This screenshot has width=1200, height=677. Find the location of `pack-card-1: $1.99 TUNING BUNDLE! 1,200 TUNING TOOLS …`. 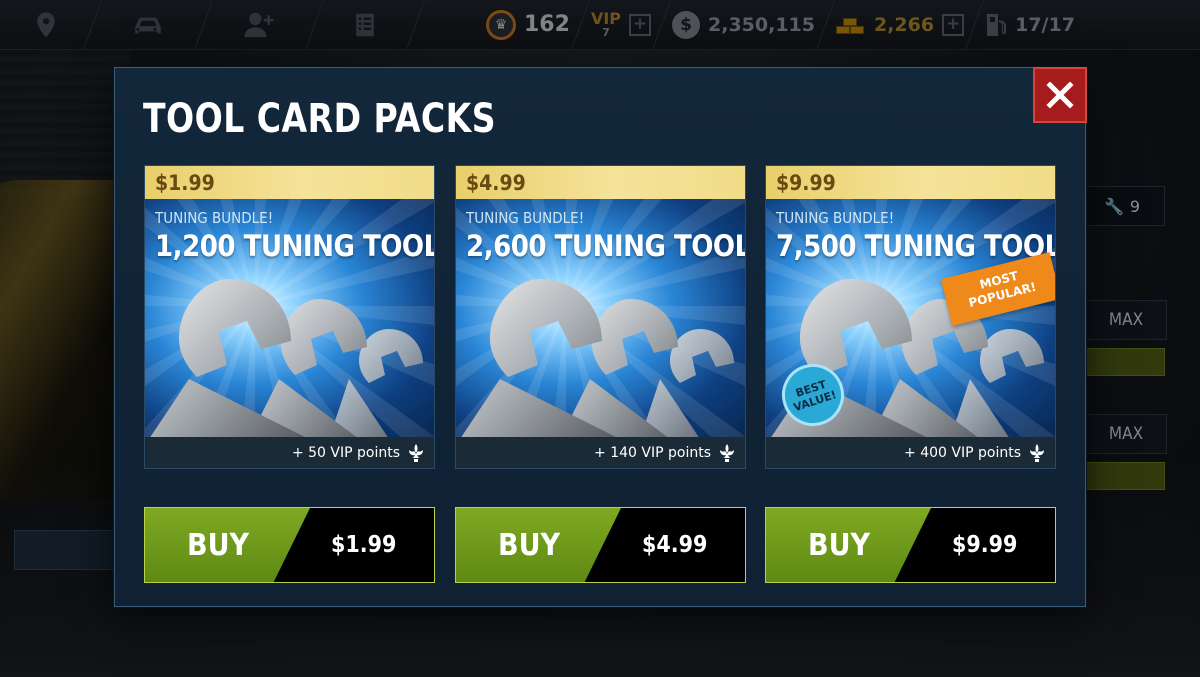

pack-card-1: $1.99 TUNING BUNDLE! 1,200 TUNING TOOLS … is located at coordinates (289, 317).